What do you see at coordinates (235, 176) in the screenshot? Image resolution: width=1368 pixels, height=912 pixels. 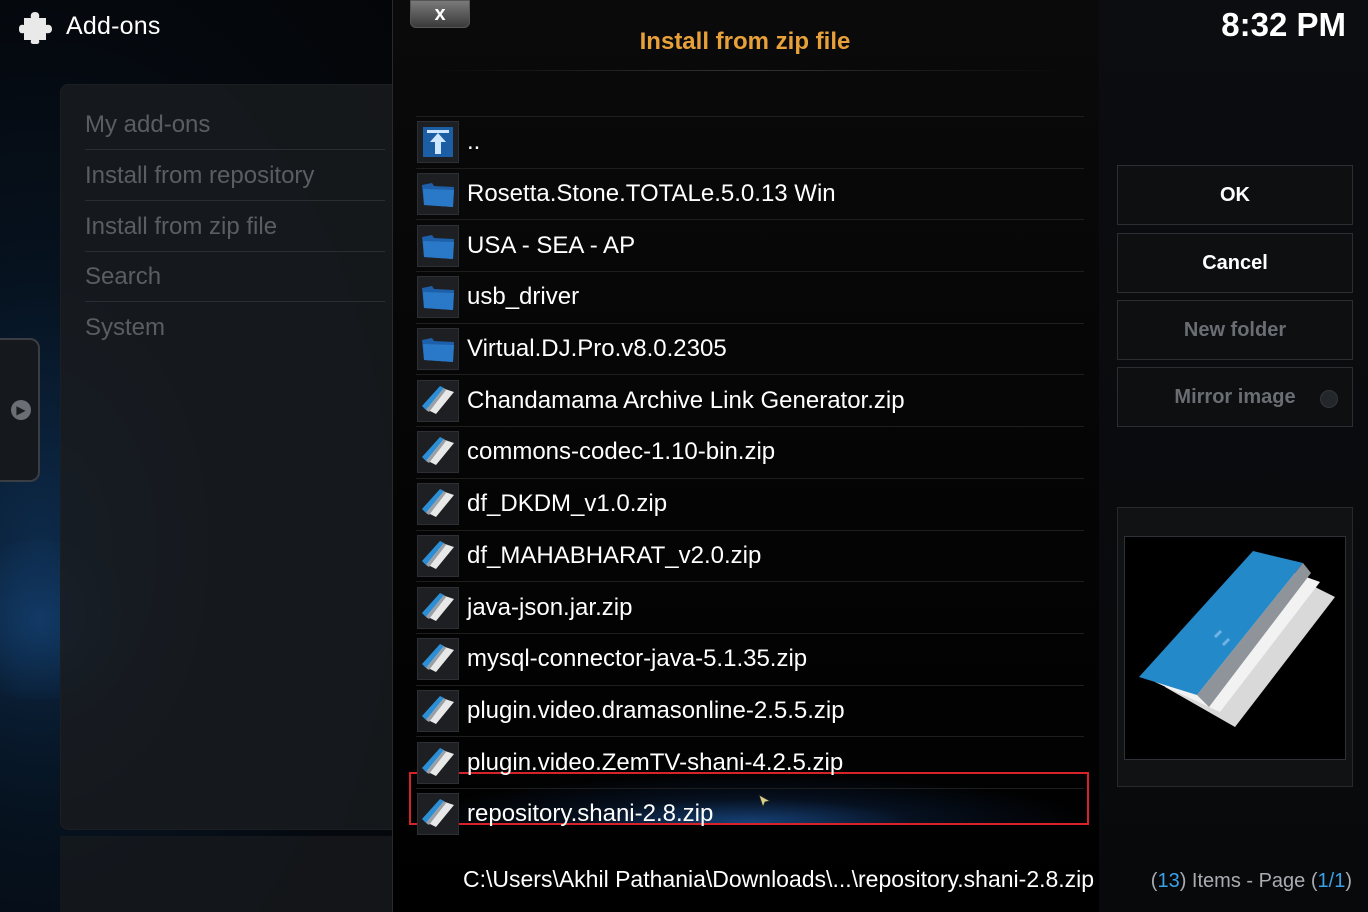 I see `sidebar-item-install-from-repository: Install from repository` at bounding box center [235, 176].